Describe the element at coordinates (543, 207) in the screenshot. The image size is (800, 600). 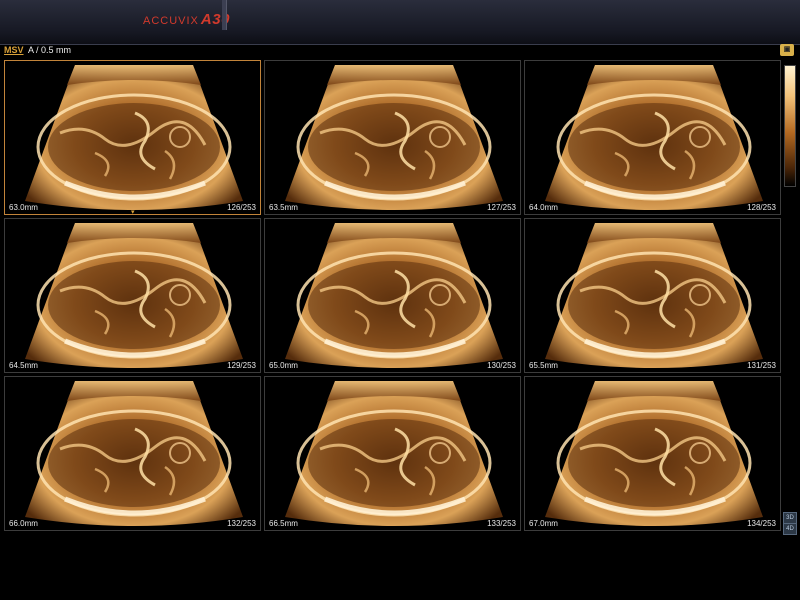
I see `slice-depth-label: 64.0mm` at that location.